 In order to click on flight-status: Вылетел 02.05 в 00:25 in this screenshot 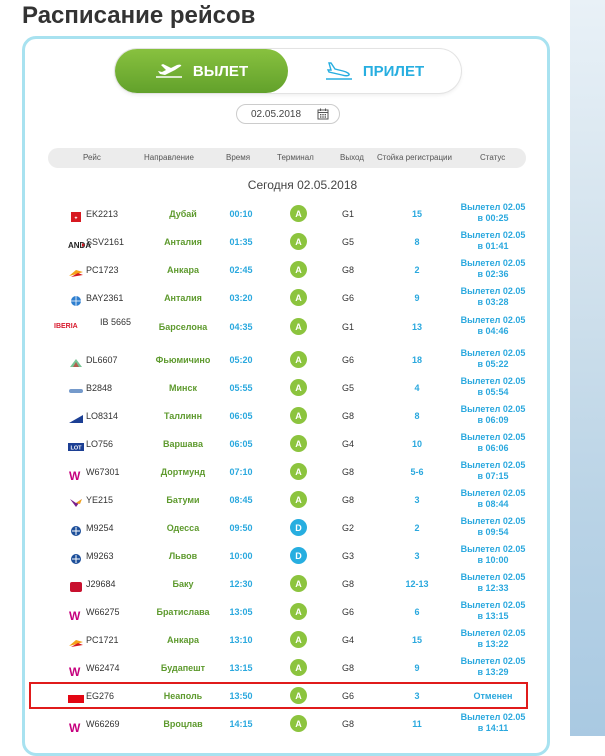, I will do `click(493, 213)`.